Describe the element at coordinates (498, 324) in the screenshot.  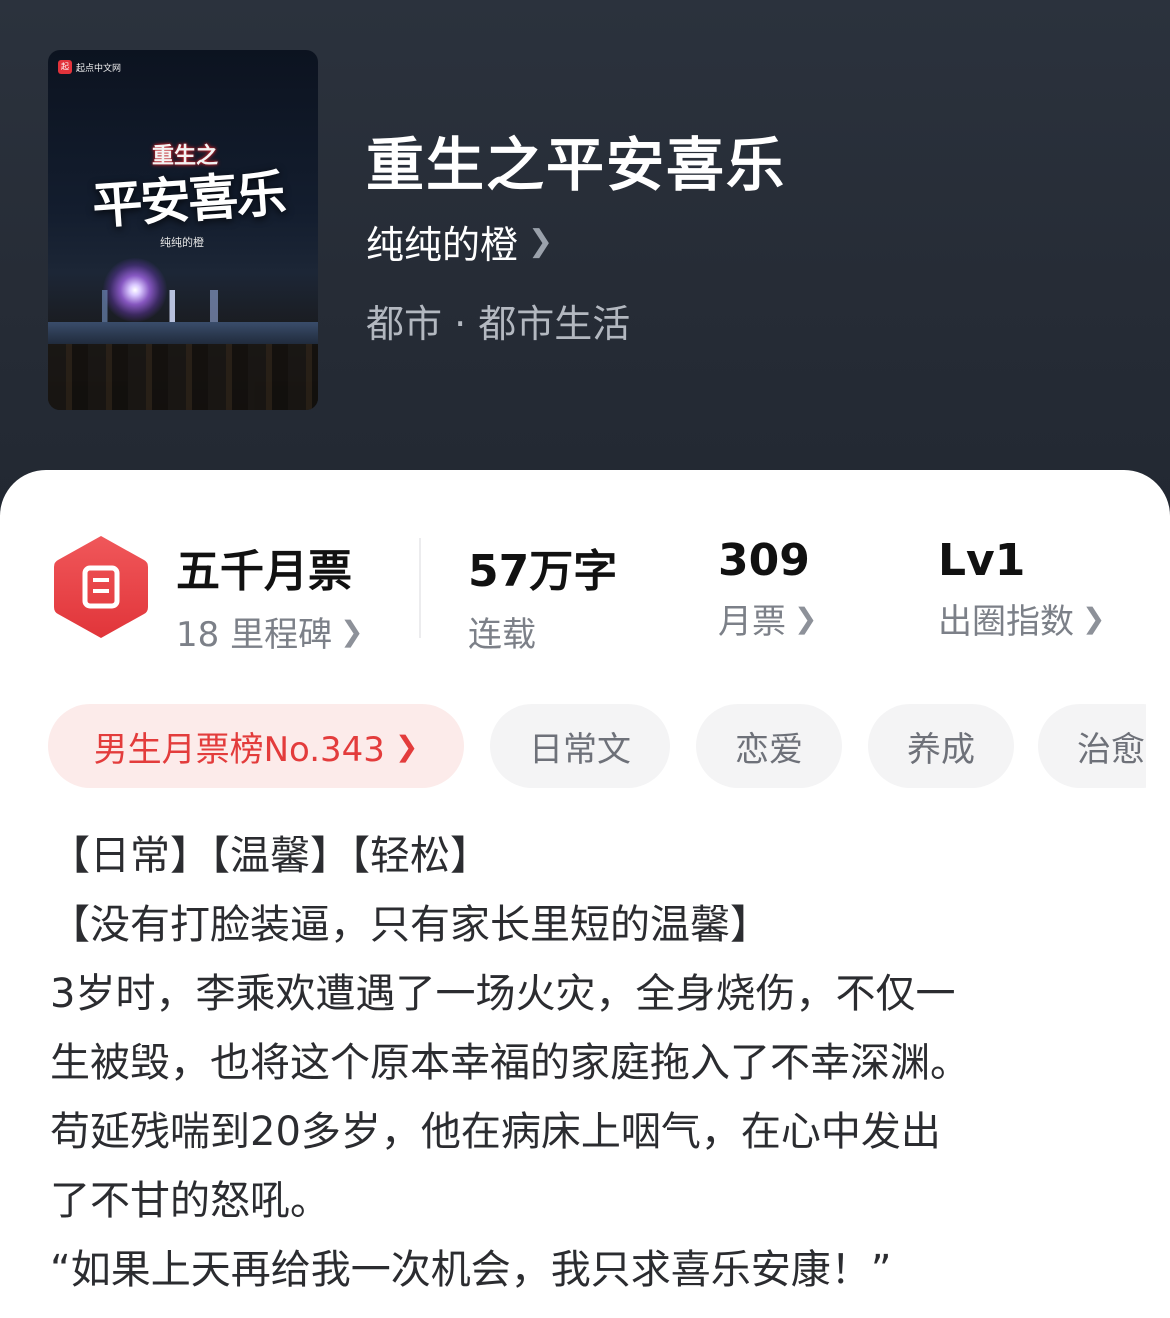
I see `book-category: 都市 · 都市生活` at that location.